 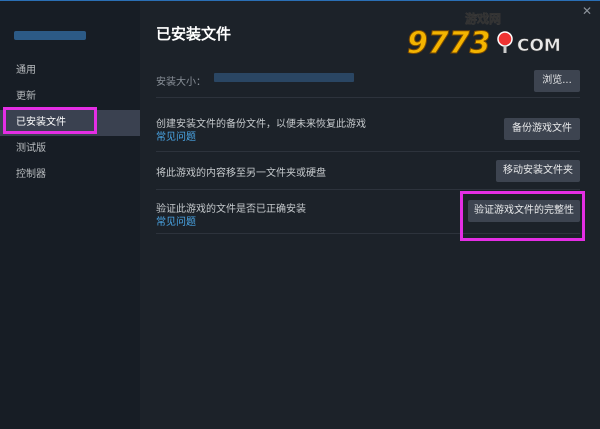 What do you see at coordinates (368, 211) in the screenshot?
I see `verify-row: 验证此游戏的文件是否已正确安装 常见问题 验证游戏文件的完整性` at bounding box center [368, 211].